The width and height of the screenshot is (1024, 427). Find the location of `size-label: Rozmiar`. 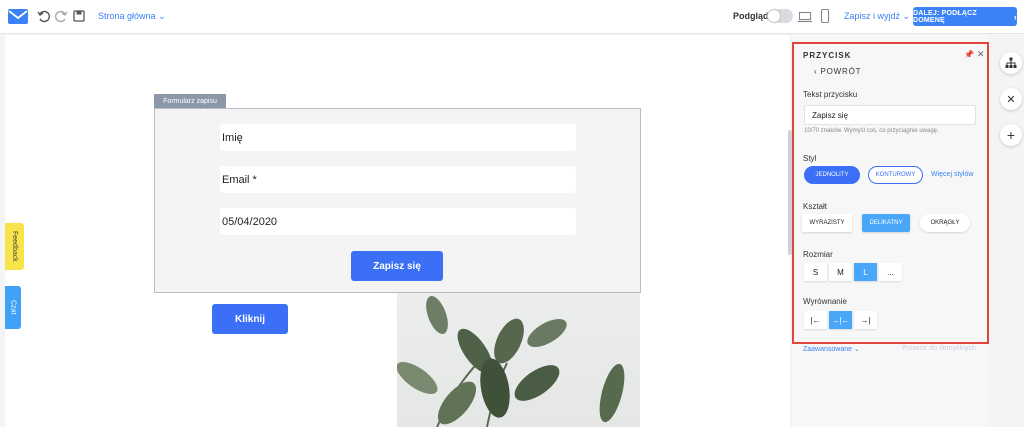

size-label: Rozmiar is located at coordinates (818, 254).